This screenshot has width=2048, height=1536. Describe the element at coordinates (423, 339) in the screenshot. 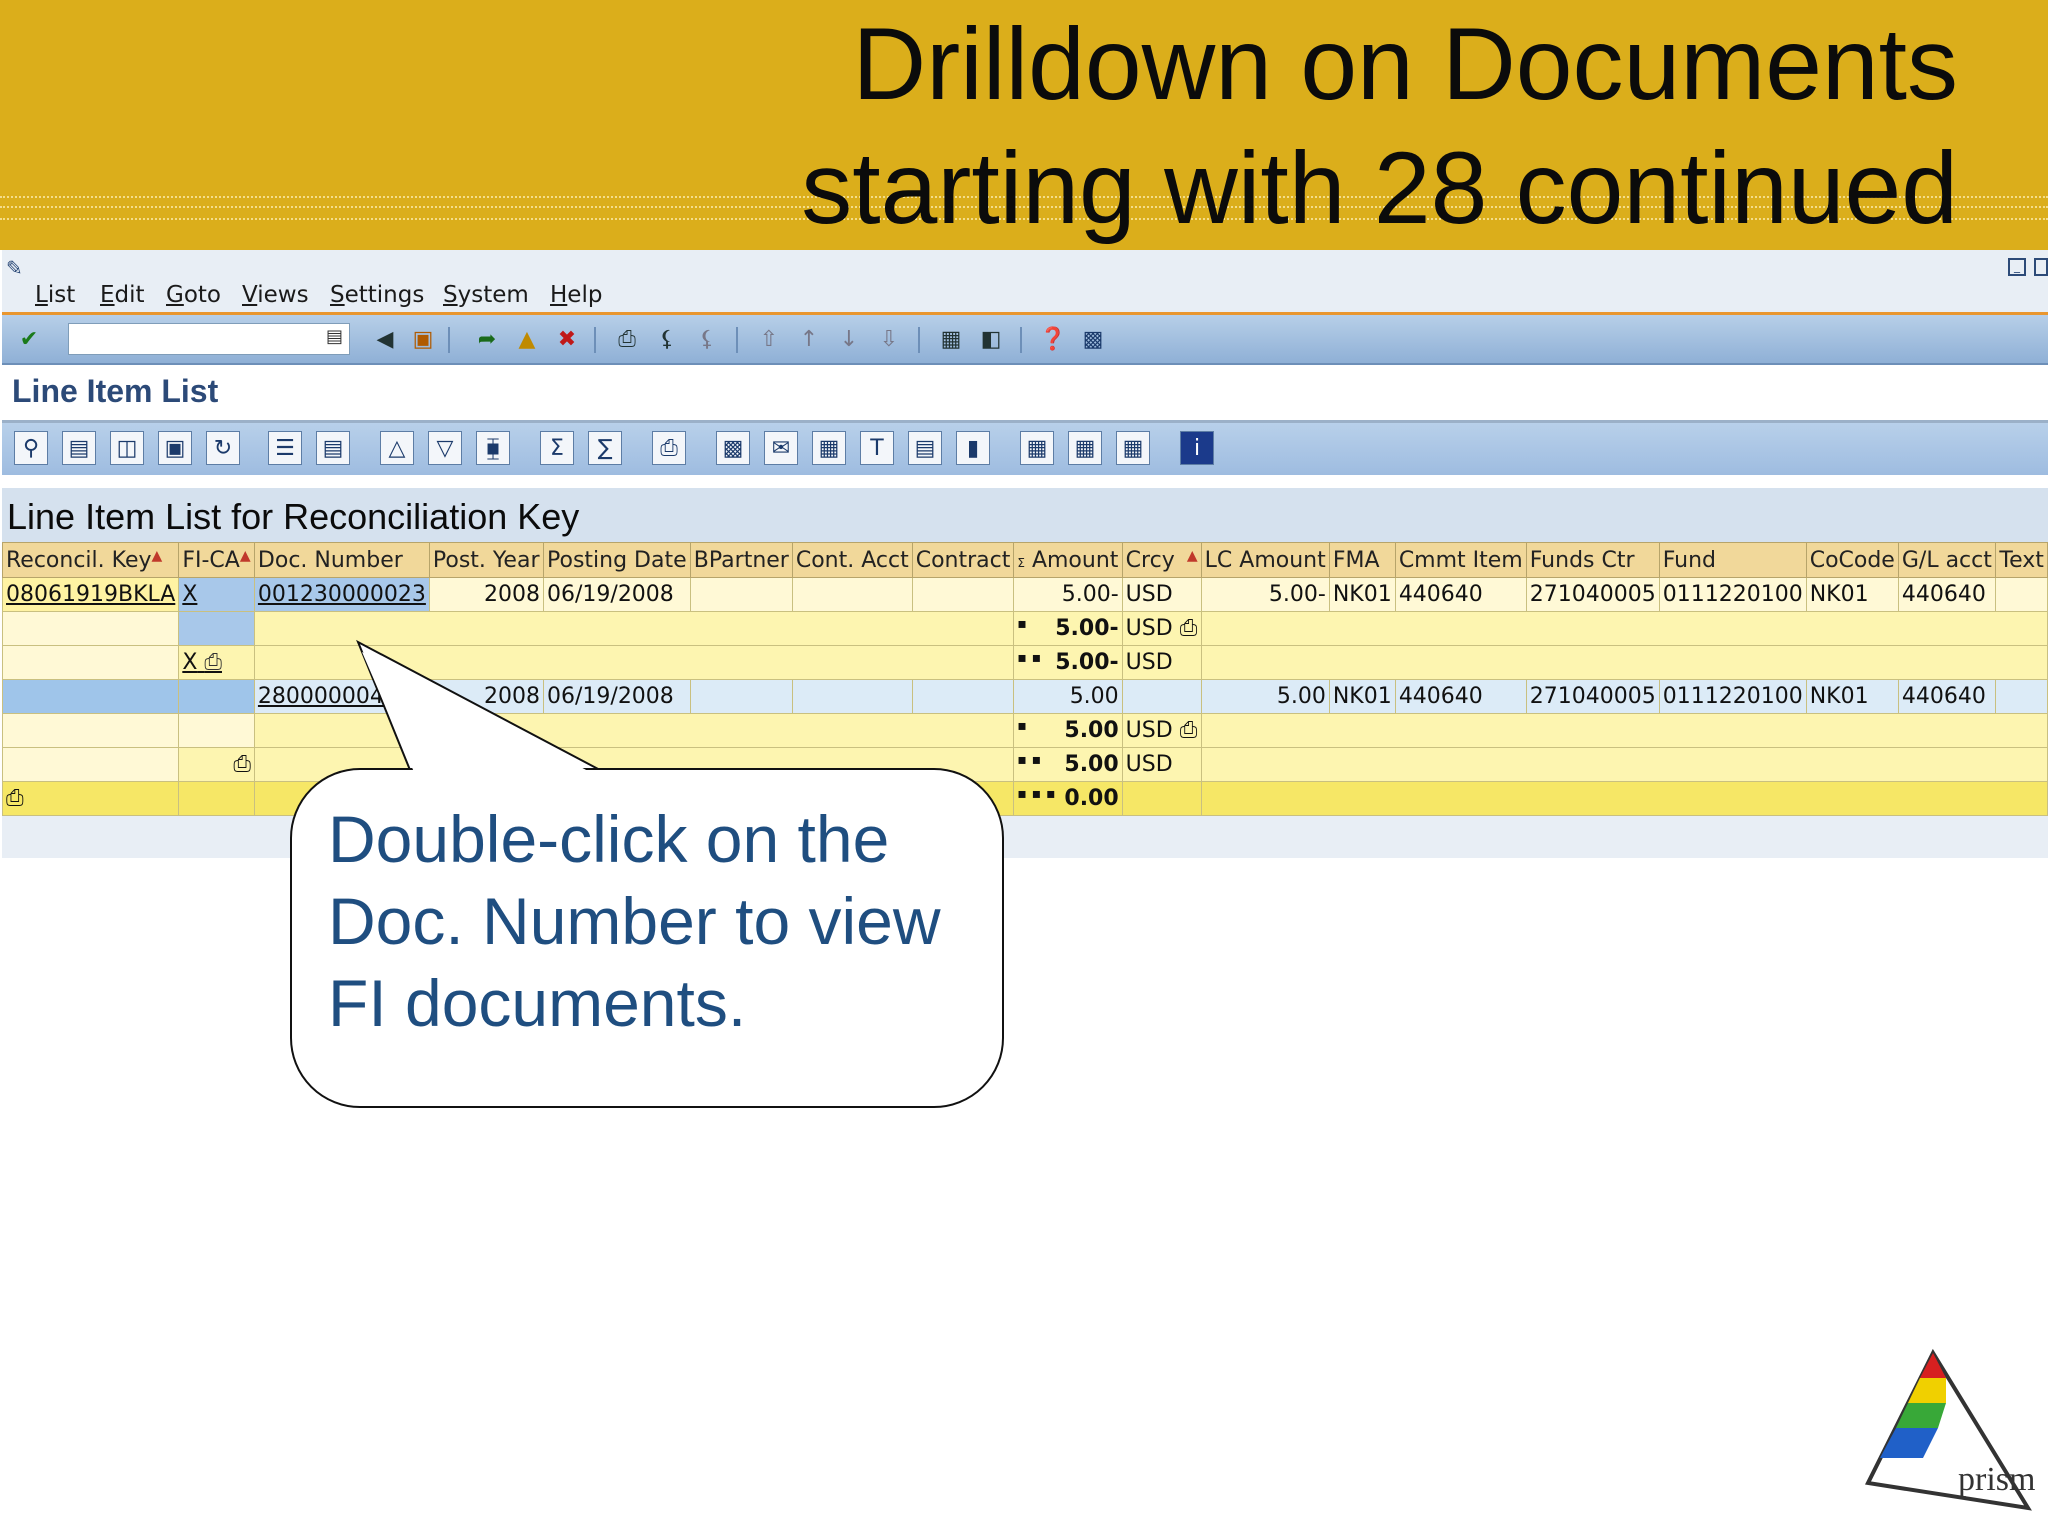

I see `save-icon: ▣` at that location.